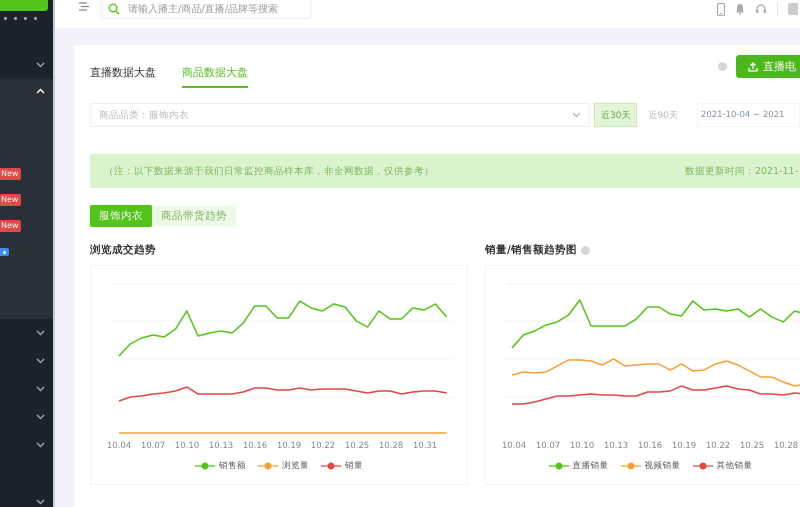  I want to click on search-icon, so click(114, 9).